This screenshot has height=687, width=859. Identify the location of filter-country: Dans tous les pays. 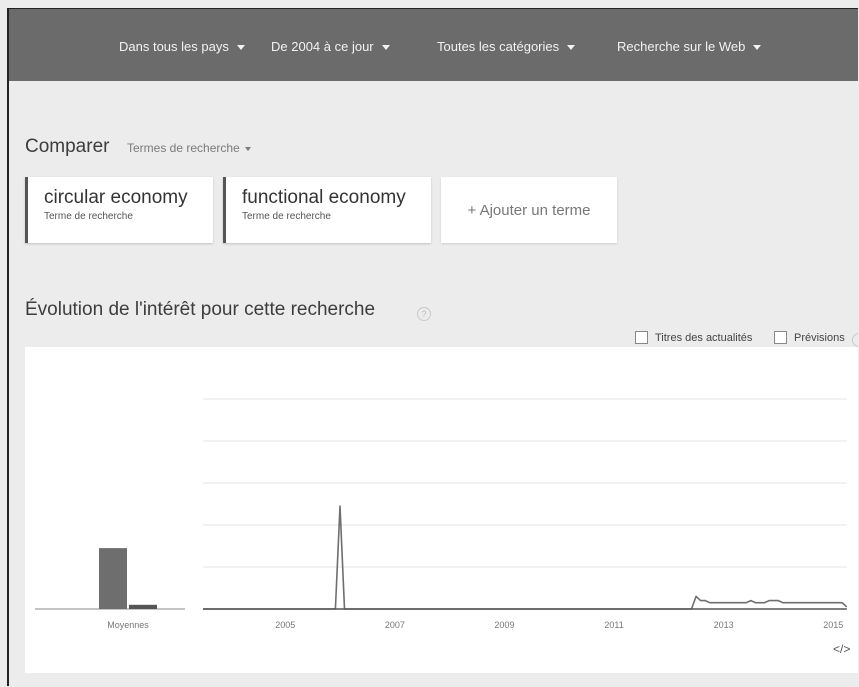
(182, 46).